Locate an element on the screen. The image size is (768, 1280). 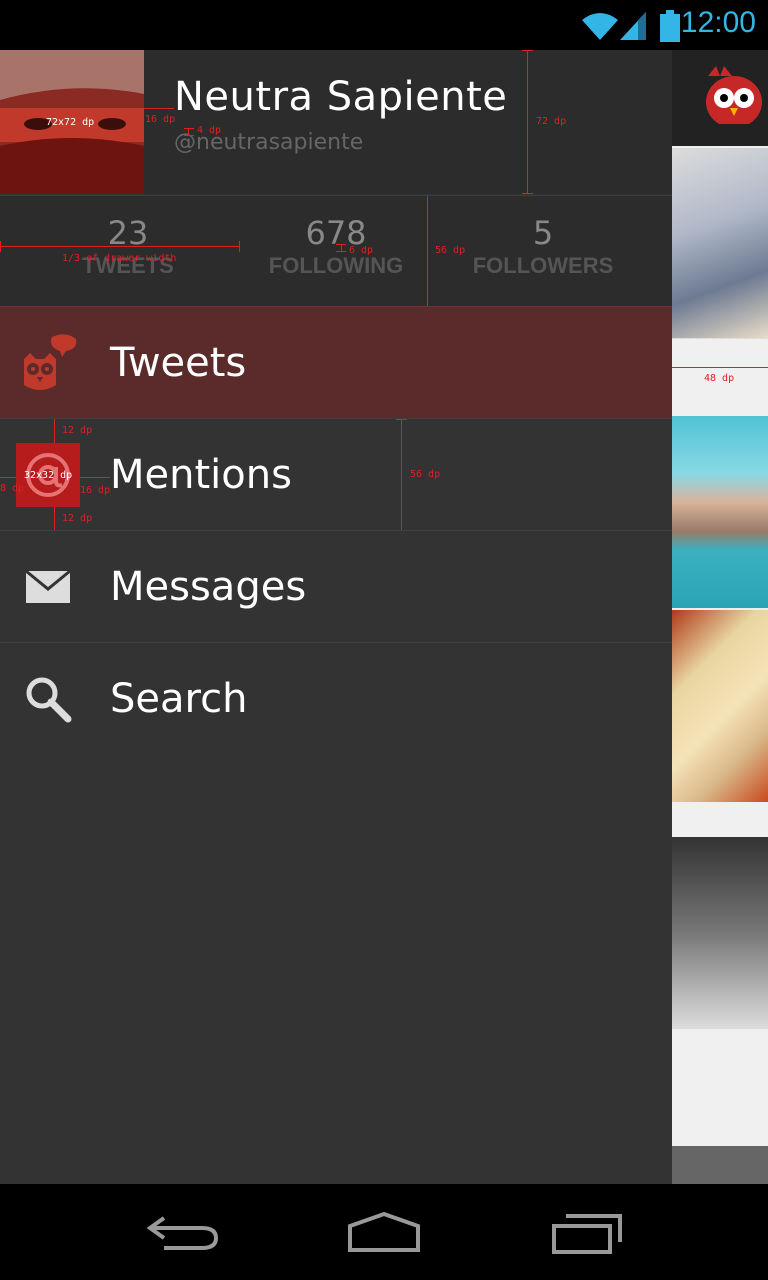
spec-name-handle-gap: 4 dp is located at coordinates (209, 130).